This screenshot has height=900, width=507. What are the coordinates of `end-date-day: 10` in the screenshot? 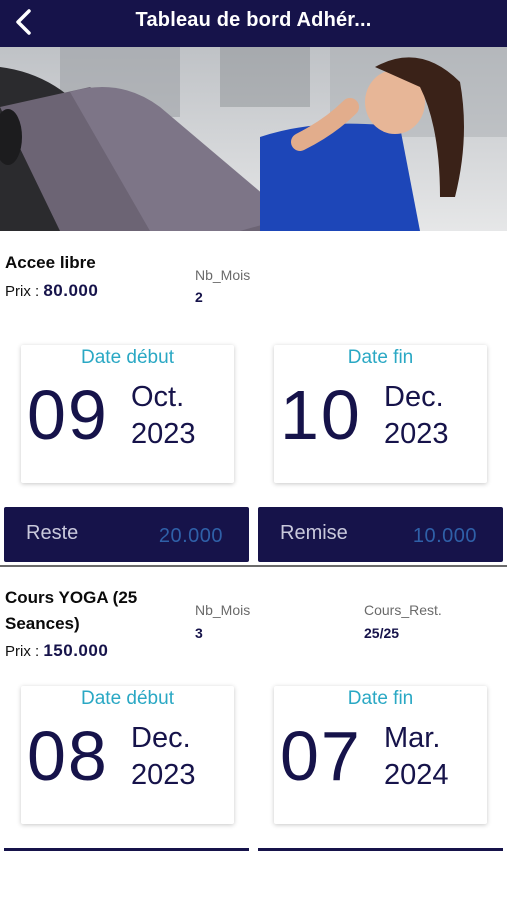 It's located at (321, 415).